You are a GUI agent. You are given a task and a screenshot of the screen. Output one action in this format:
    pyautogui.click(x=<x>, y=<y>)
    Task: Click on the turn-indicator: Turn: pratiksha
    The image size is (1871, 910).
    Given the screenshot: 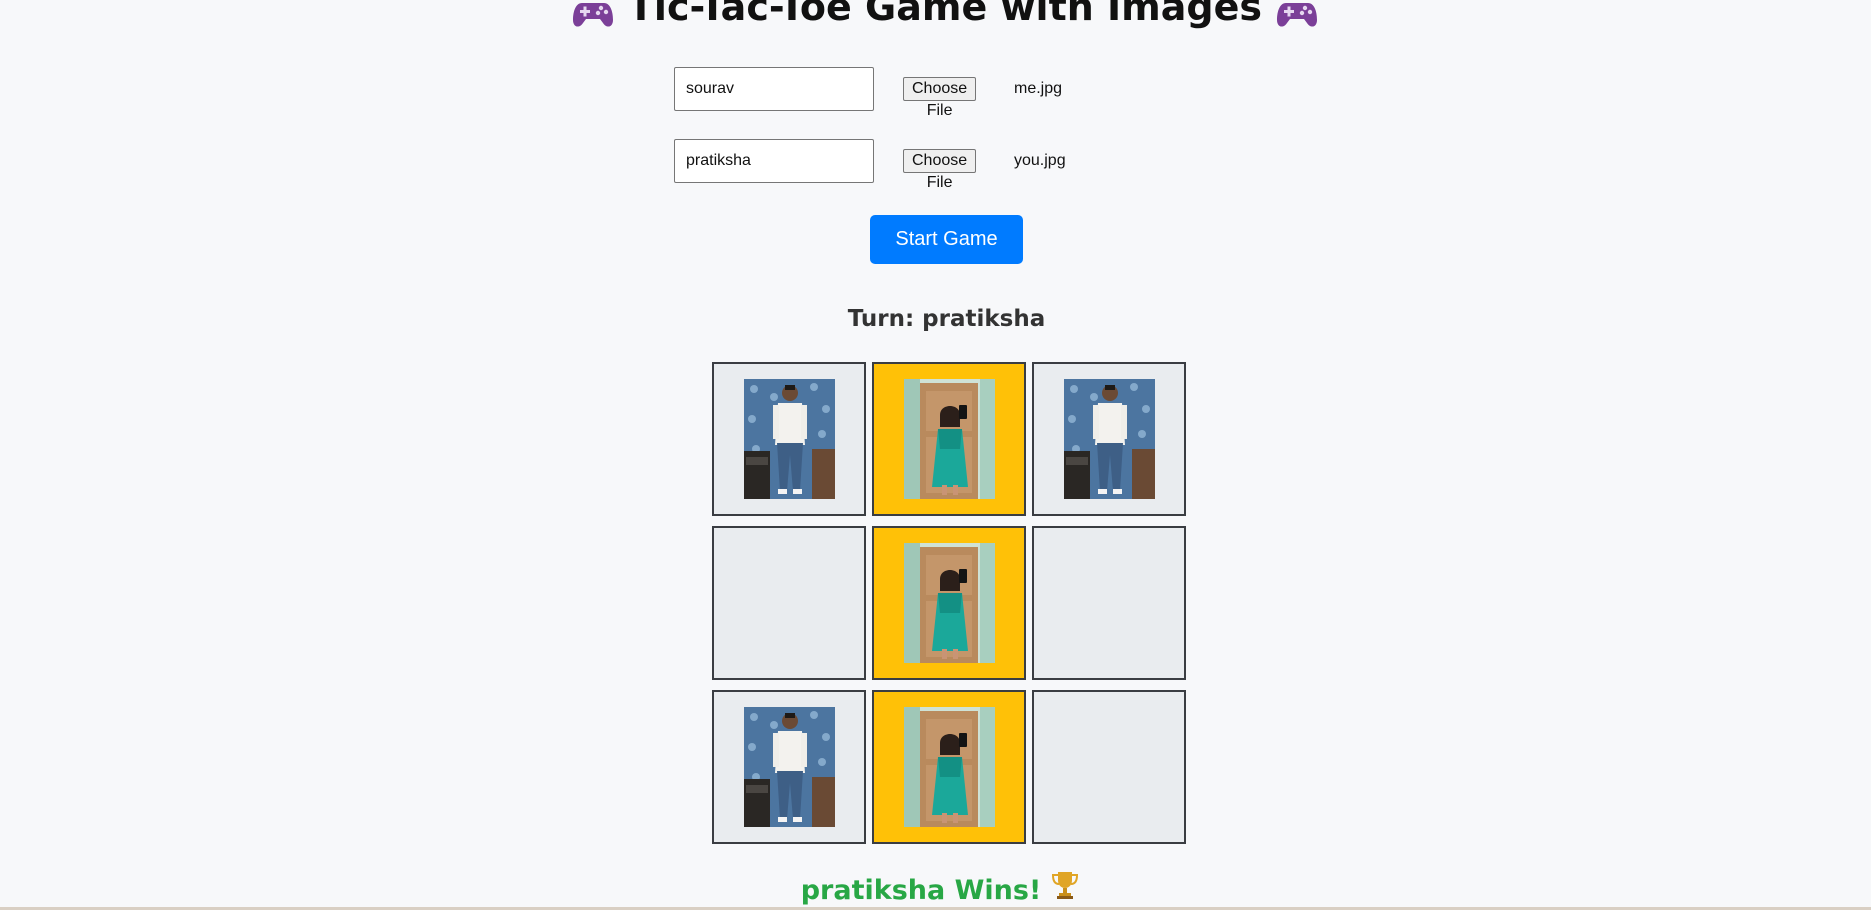 What is the action you would take?
    pyautogui.click(x=946, y=319)
    